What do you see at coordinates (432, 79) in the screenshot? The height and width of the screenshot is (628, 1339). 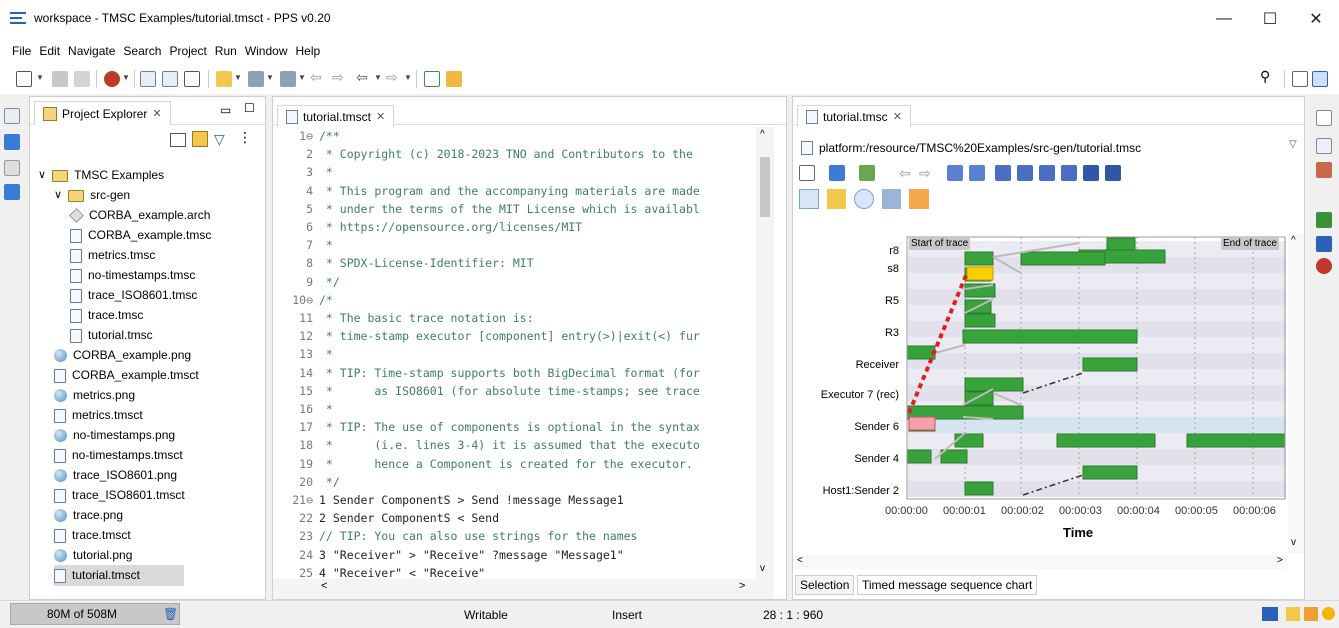 I see `new-project-icon` at bounding box center [432, 79].